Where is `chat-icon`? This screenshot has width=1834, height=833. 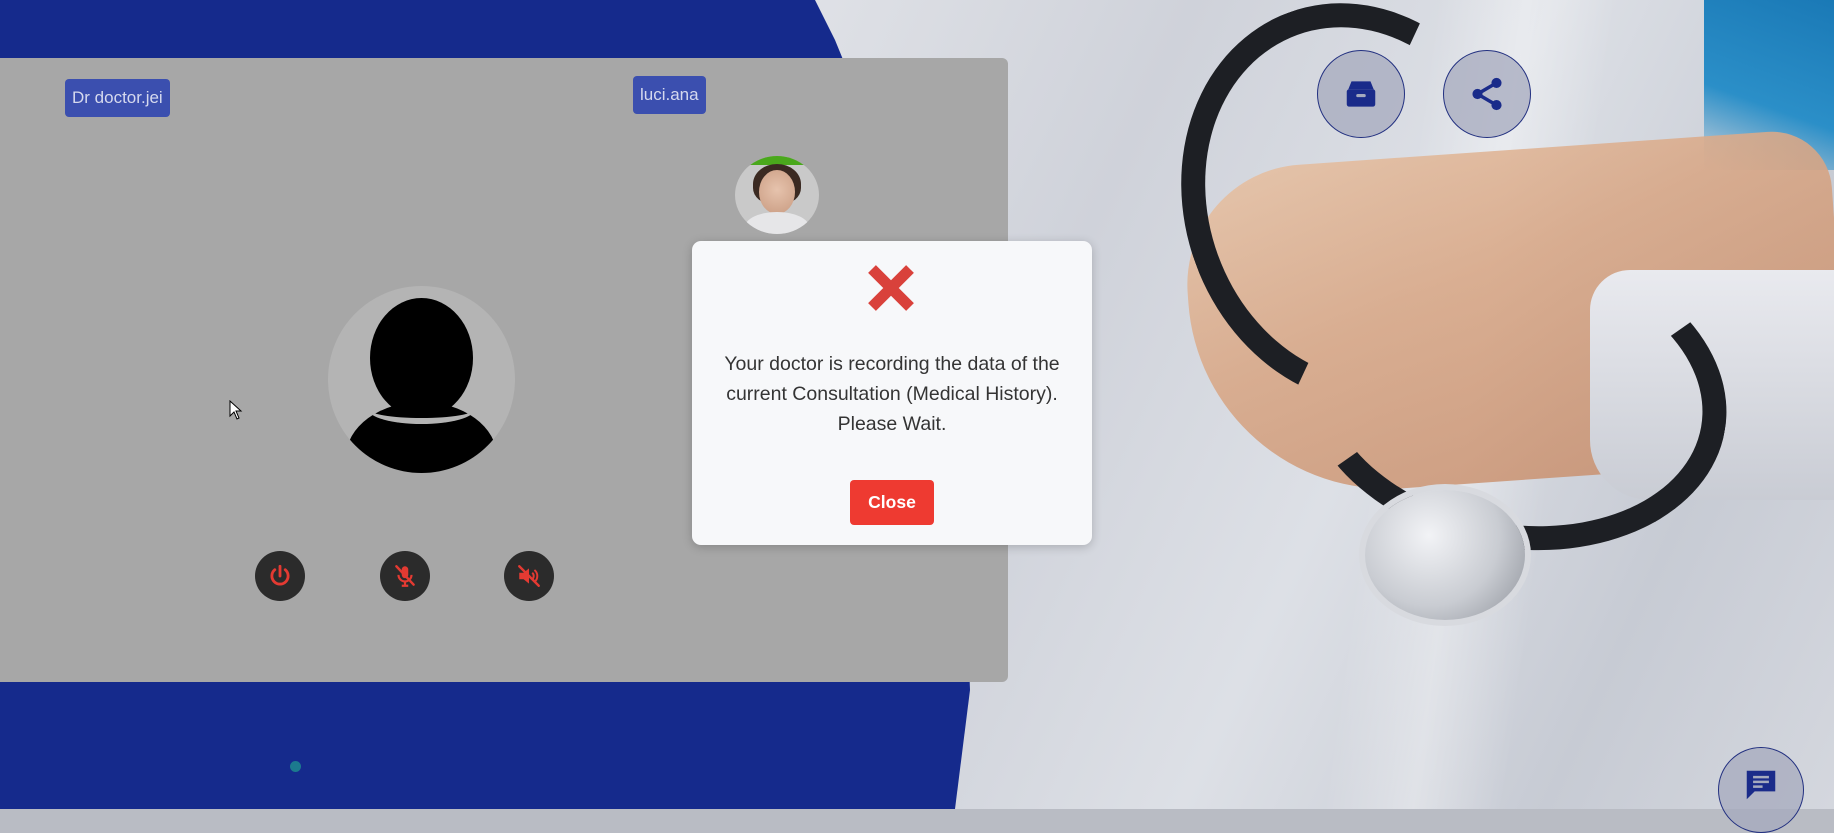 chat-icon is located at coordinates (1761, 785).